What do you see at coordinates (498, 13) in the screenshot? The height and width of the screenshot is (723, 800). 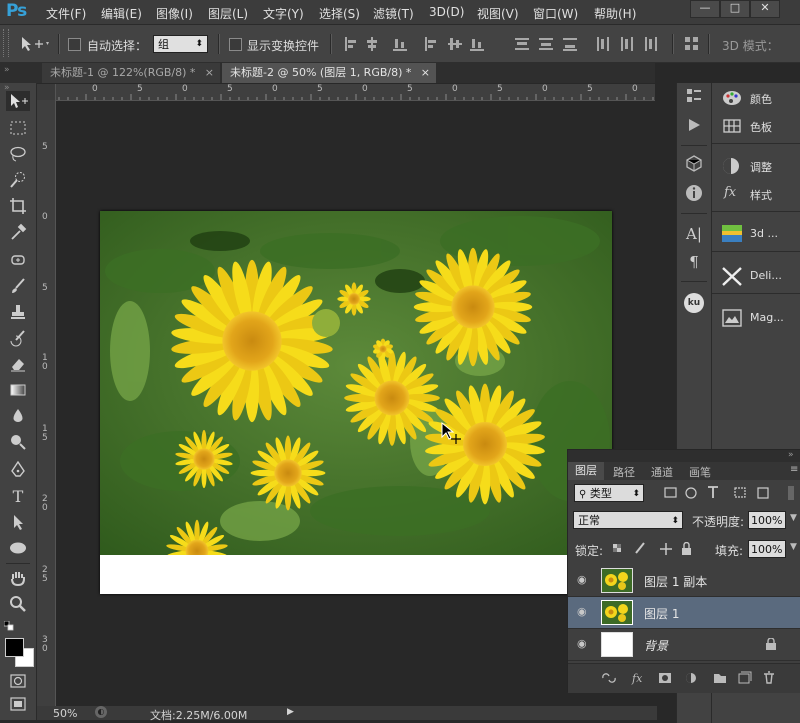 I see `menu-view: 视图(V)` at bounding box center [498, 13].